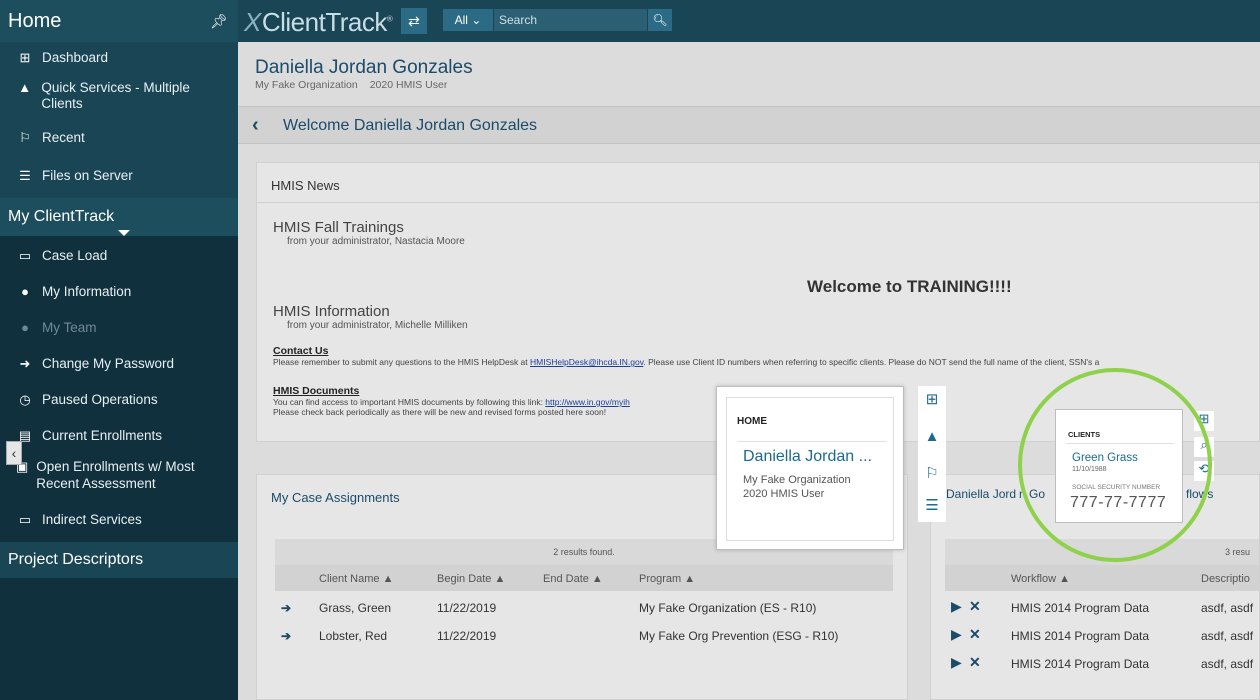  Describe the element at coordinates (14, 453) in the screenshot. I see `collapse-sidebar-icon: ‹` at that location.